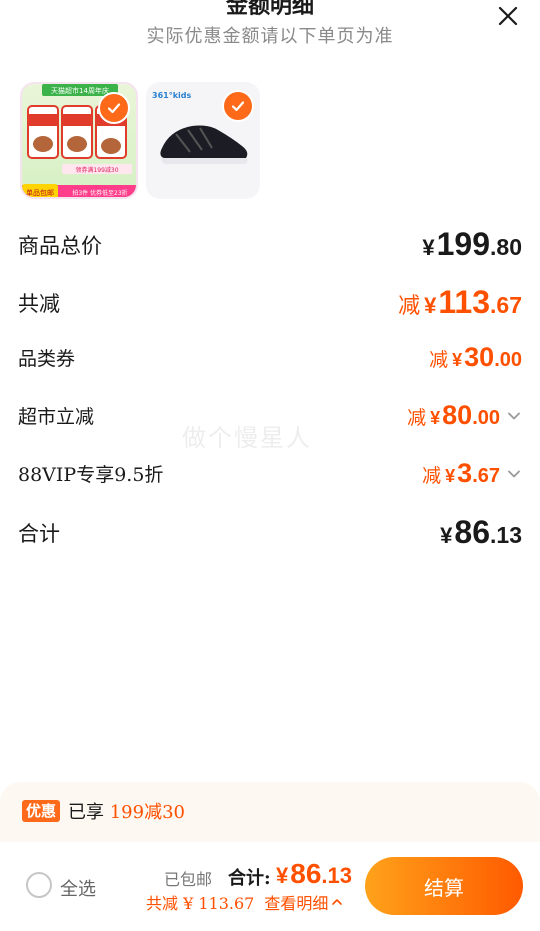 This screenshot has width=540, height=931. I want to click on price-integer: 113, so click(464, 302).